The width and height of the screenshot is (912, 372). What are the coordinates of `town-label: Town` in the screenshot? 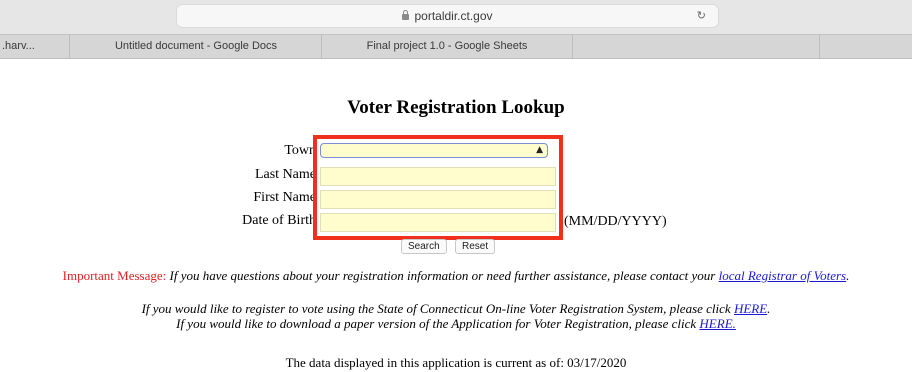 It's located at (300, 150).